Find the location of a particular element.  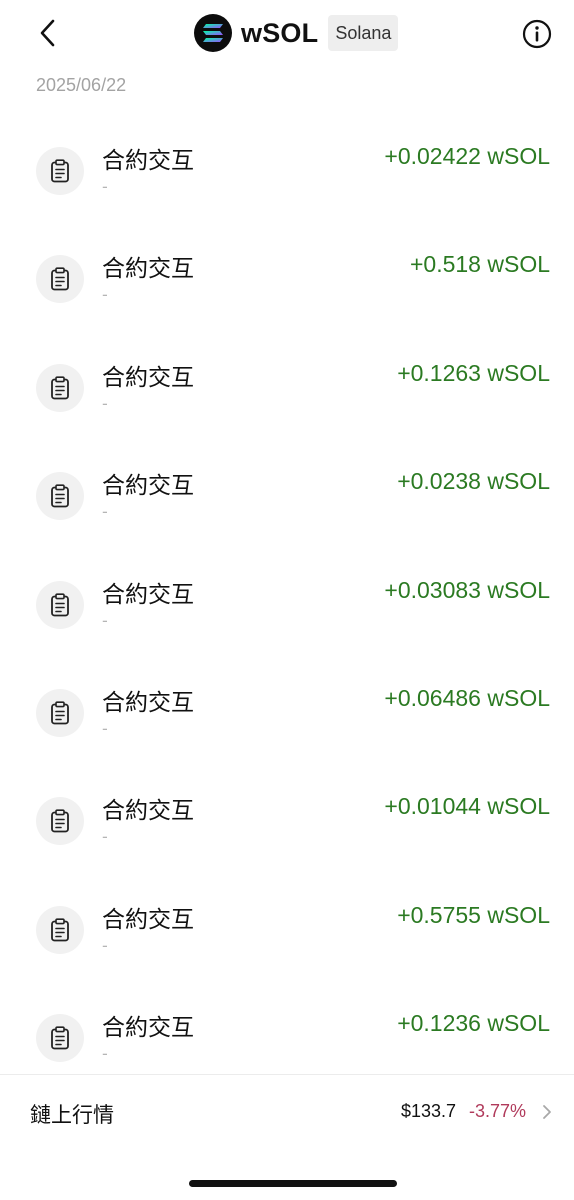

transaction-amount: +0.518 wSOL is located at coordinates (479, 264).